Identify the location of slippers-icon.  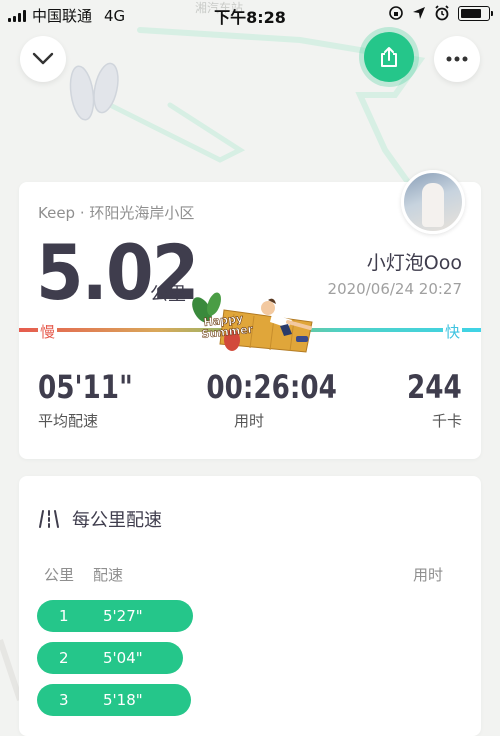
(94, 91).